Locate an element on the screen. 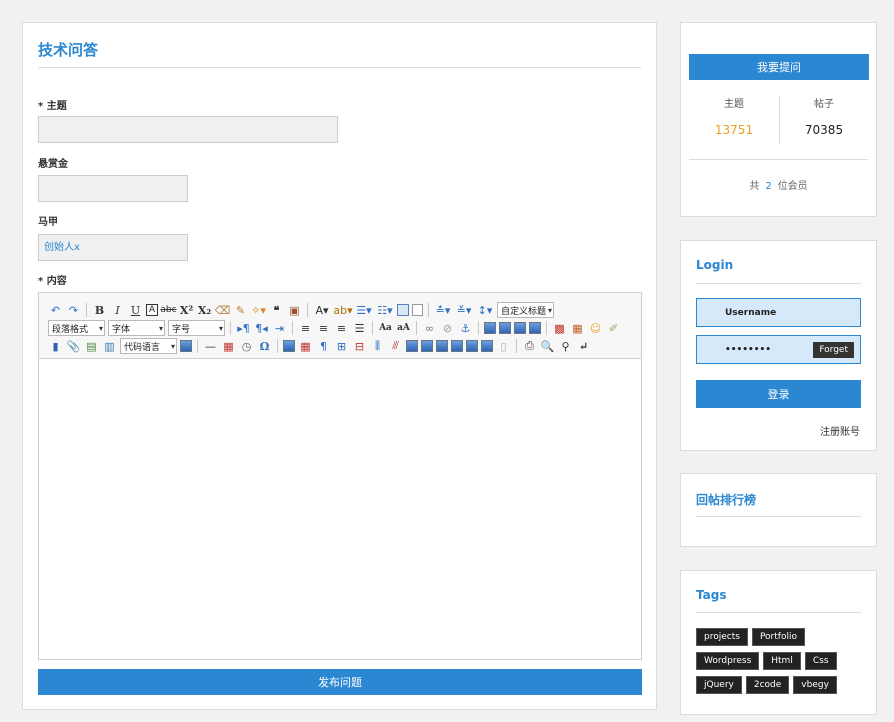  paste-plain-icon: ▣ is located at coordinates (294, 310).